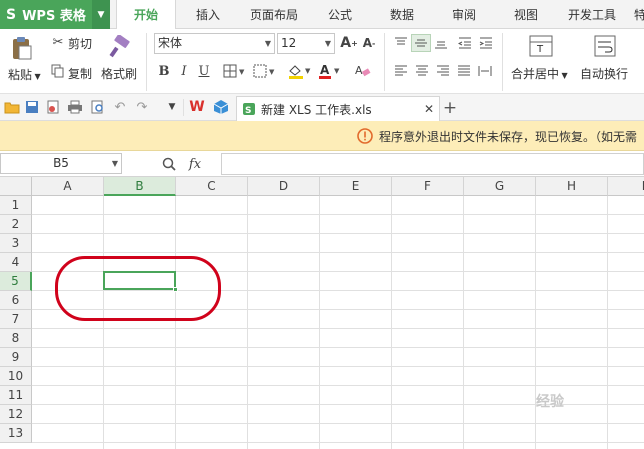  I want to click on cloud-docs-icon, so click(221, 107).